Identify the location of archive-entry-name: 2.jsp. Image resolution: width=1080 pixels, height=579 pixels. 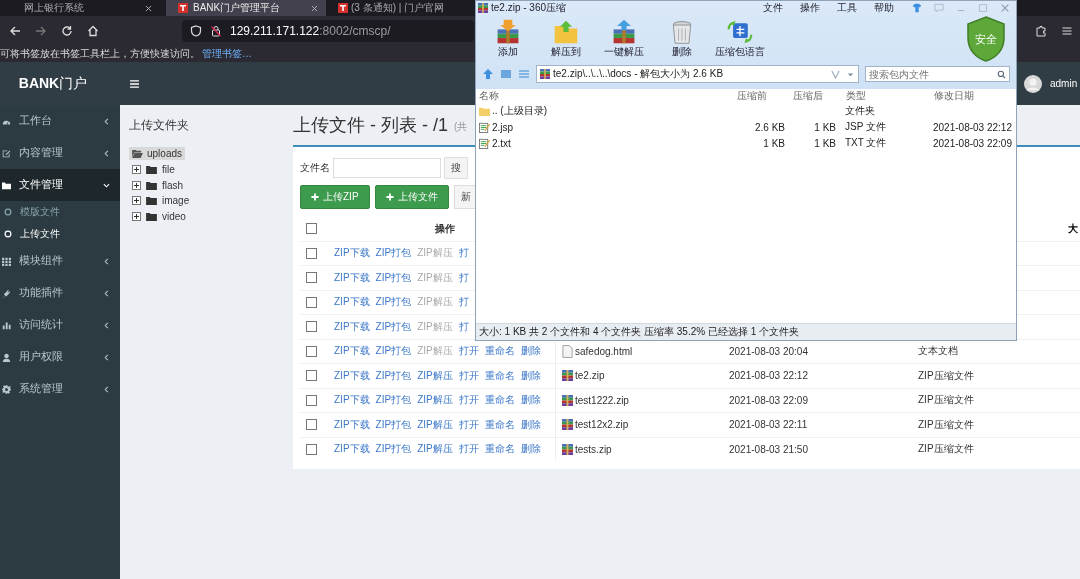
(503, 127).